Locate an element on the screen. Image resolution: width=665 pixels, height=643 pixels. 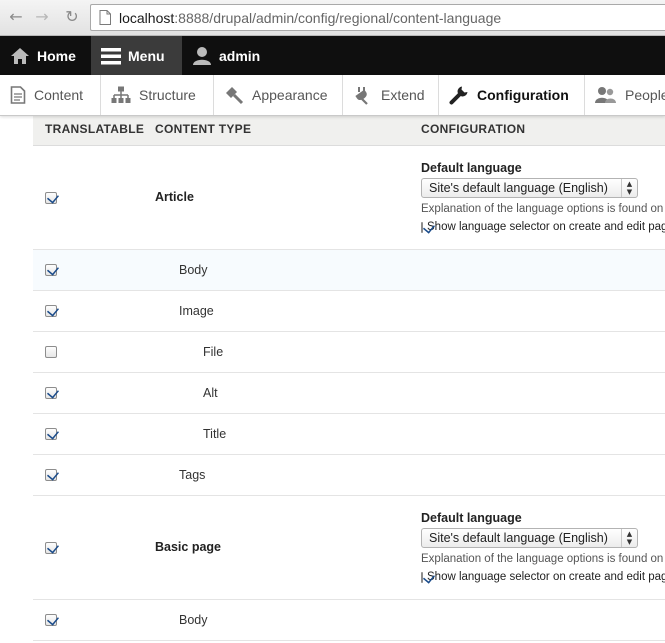
tray-item-appearance: Appearance is located at coordinates (278, 95).